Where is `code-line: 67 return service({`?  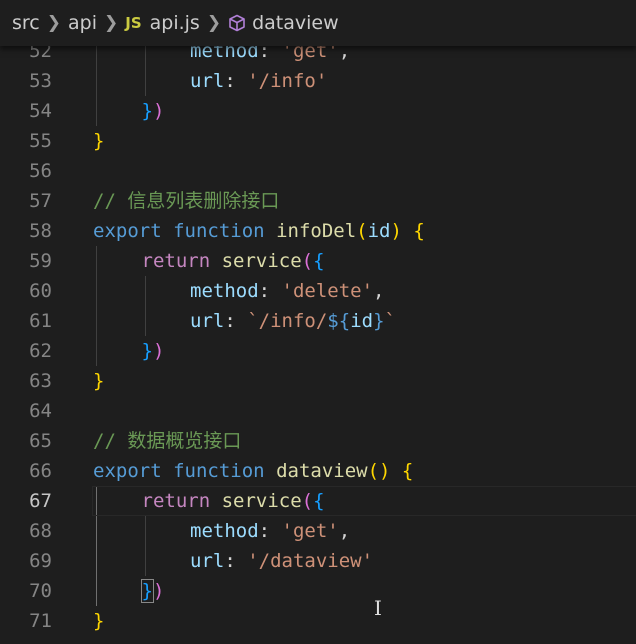 code-line: 67 return service({ is located at coordinates (318, 501).